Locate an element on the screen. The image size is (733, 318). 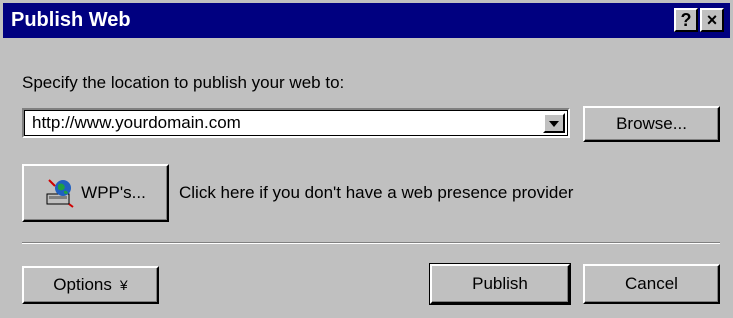
close-button: × is located at coordinates (712, 20).